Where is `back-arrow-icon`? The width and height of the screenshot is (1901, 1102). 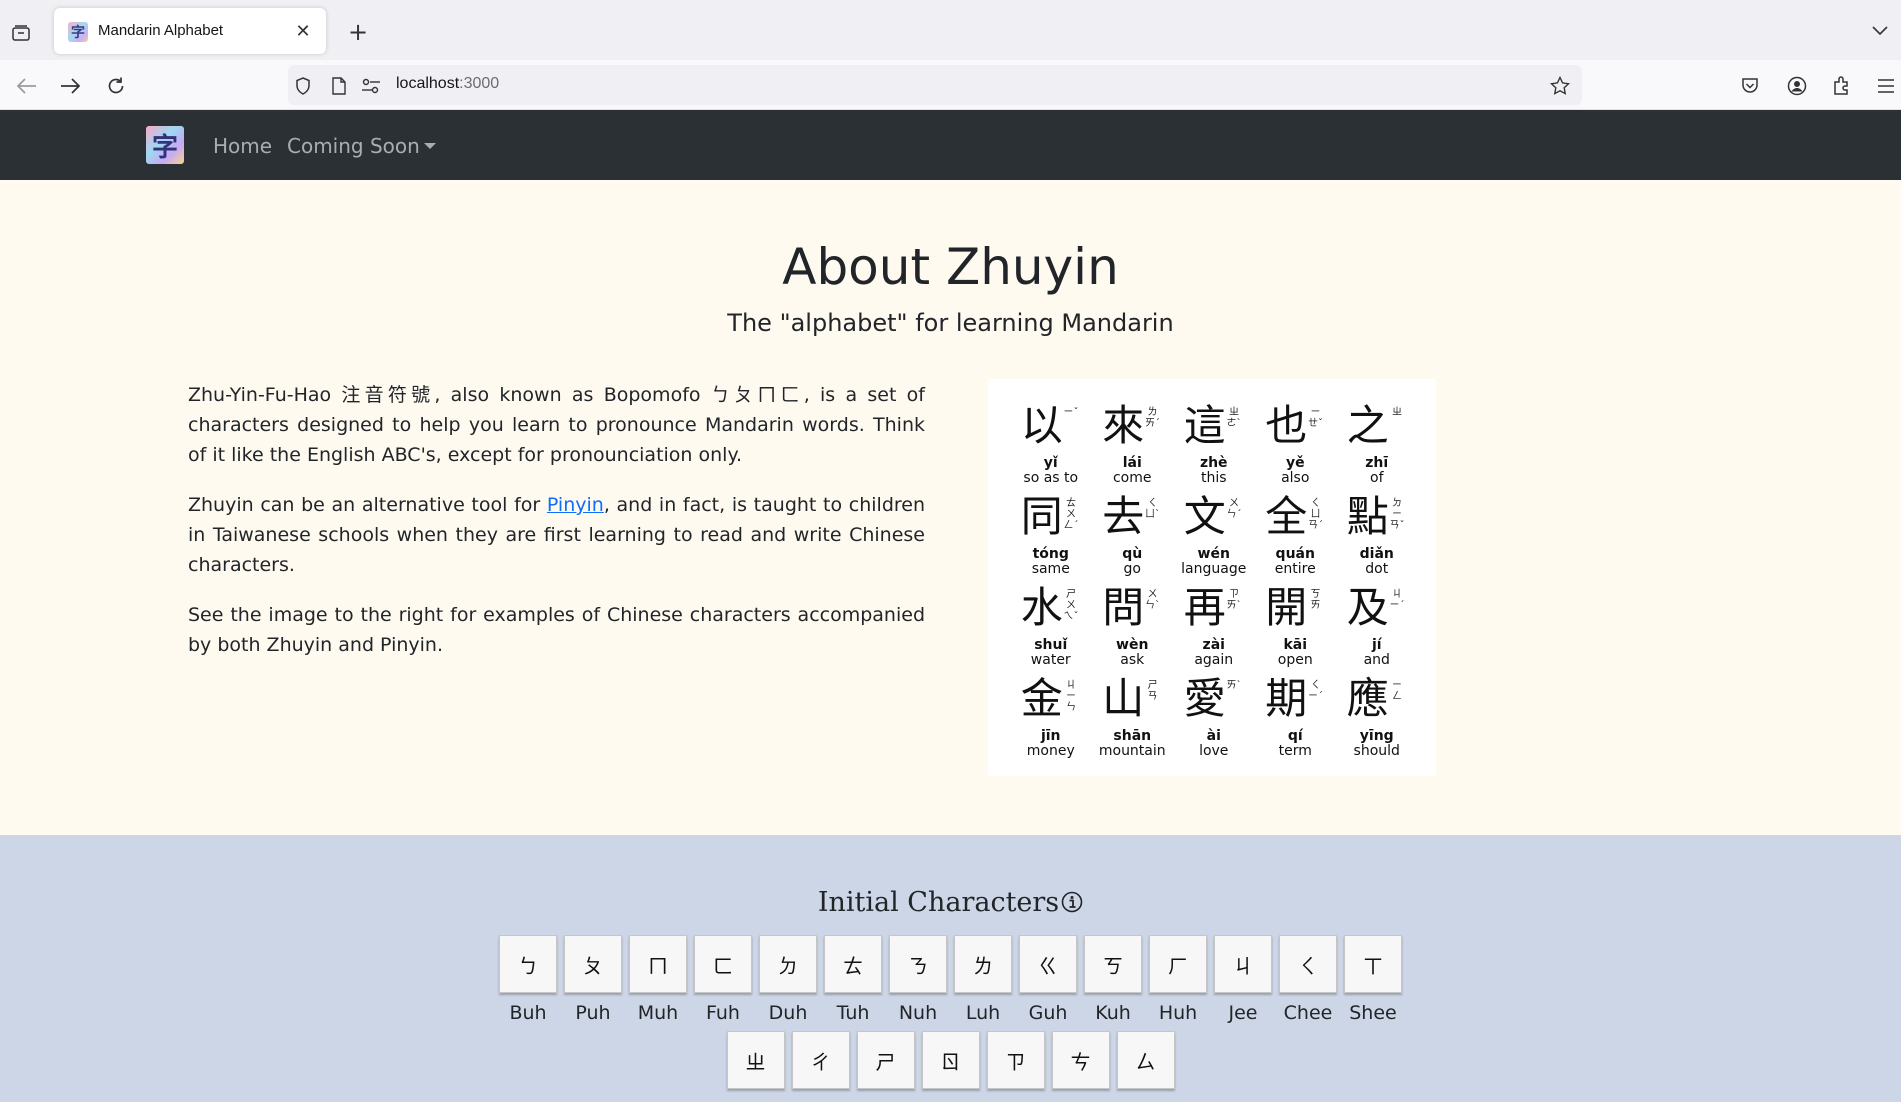 back-arrow-icon is located at coordinates (27, 86).